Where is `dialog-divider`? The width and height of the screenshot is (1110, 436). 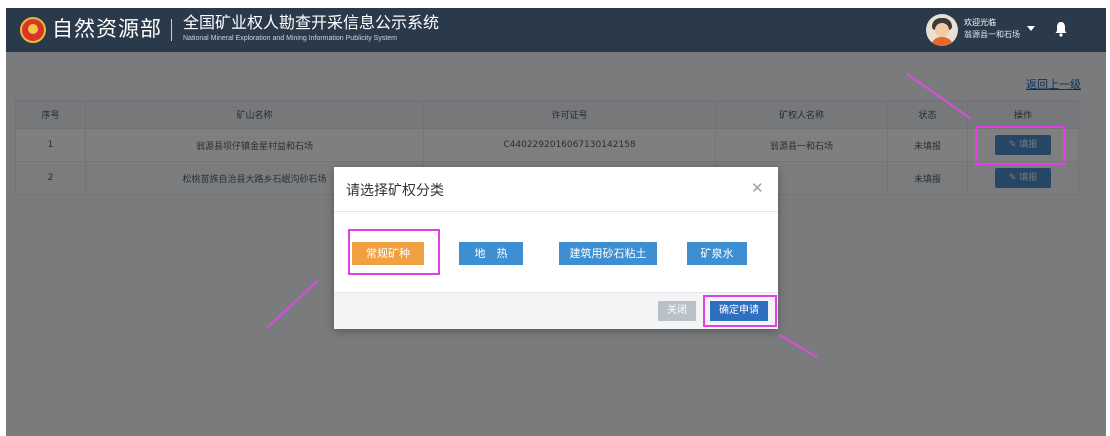 dialog-divider is located at coordinates (556, 211).